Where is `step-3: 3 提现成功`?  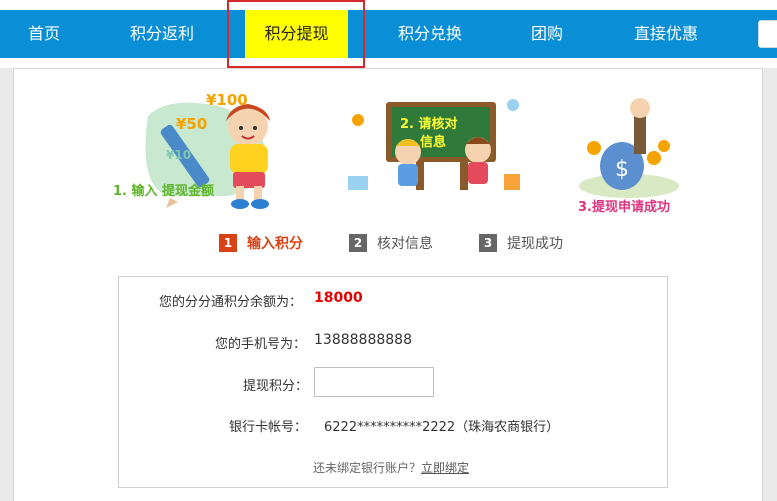 step-3: 3 提现成功 is located at coordinates (521, 243).